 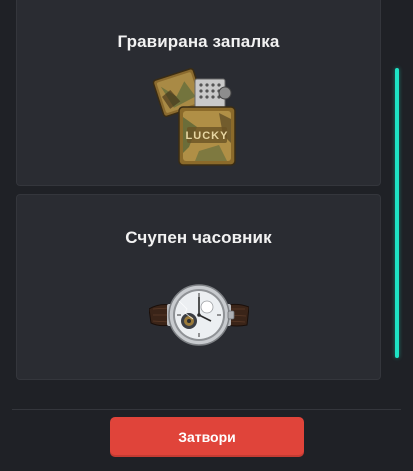 What do you see at coordinates (206, 409) in the screenshot?
I see `footer-divider` at bounding box center [206, 409].